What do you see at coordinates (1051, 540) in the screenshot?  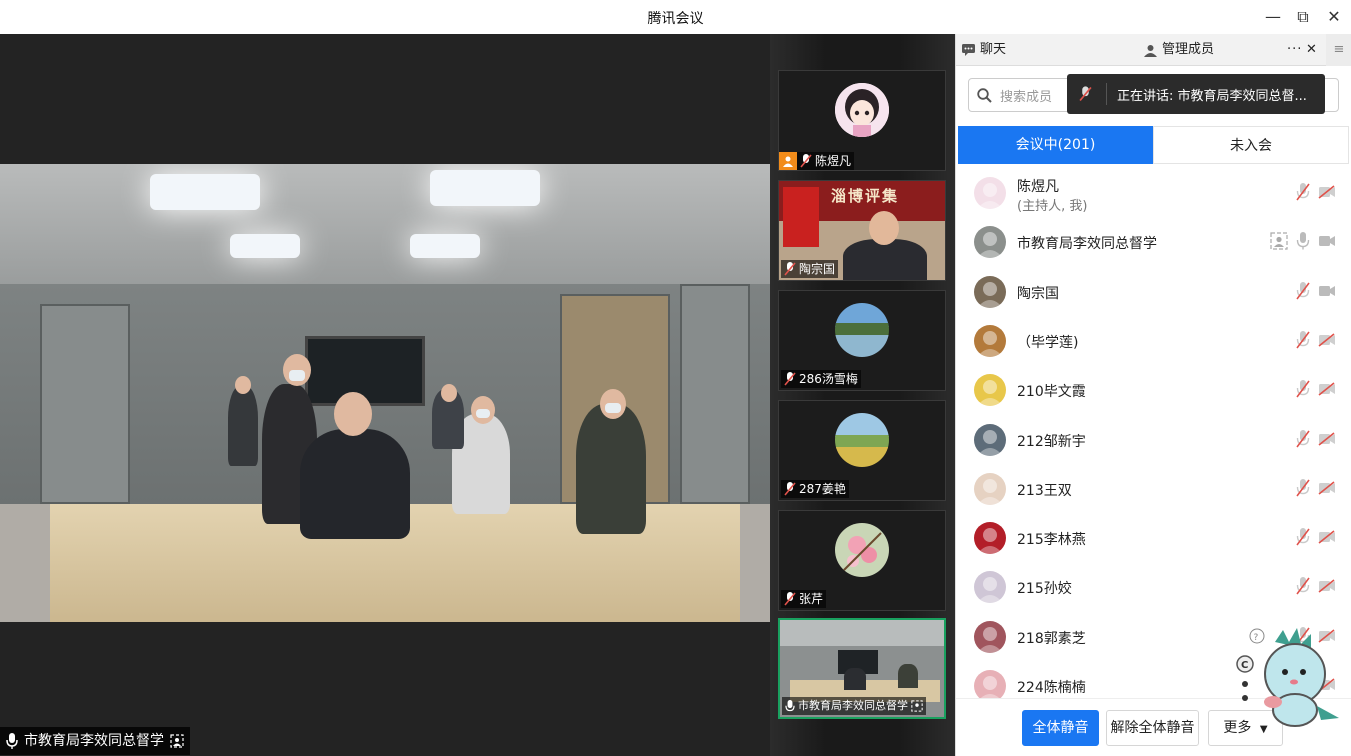 I see `member-name: 215李林燕` at bounding box center [1051, 540].